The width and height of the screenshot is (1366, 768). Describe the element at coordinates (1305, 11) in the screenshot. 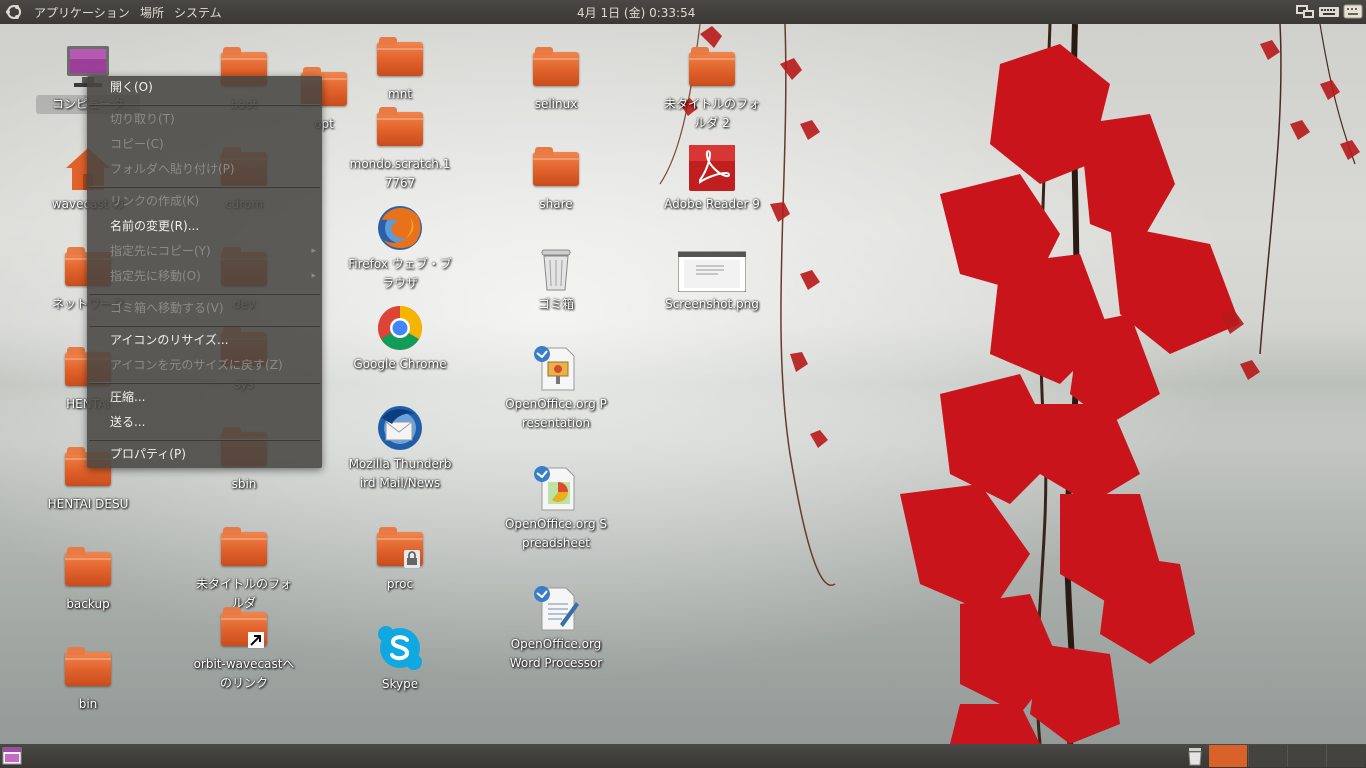

I see `network-icon` at that location.